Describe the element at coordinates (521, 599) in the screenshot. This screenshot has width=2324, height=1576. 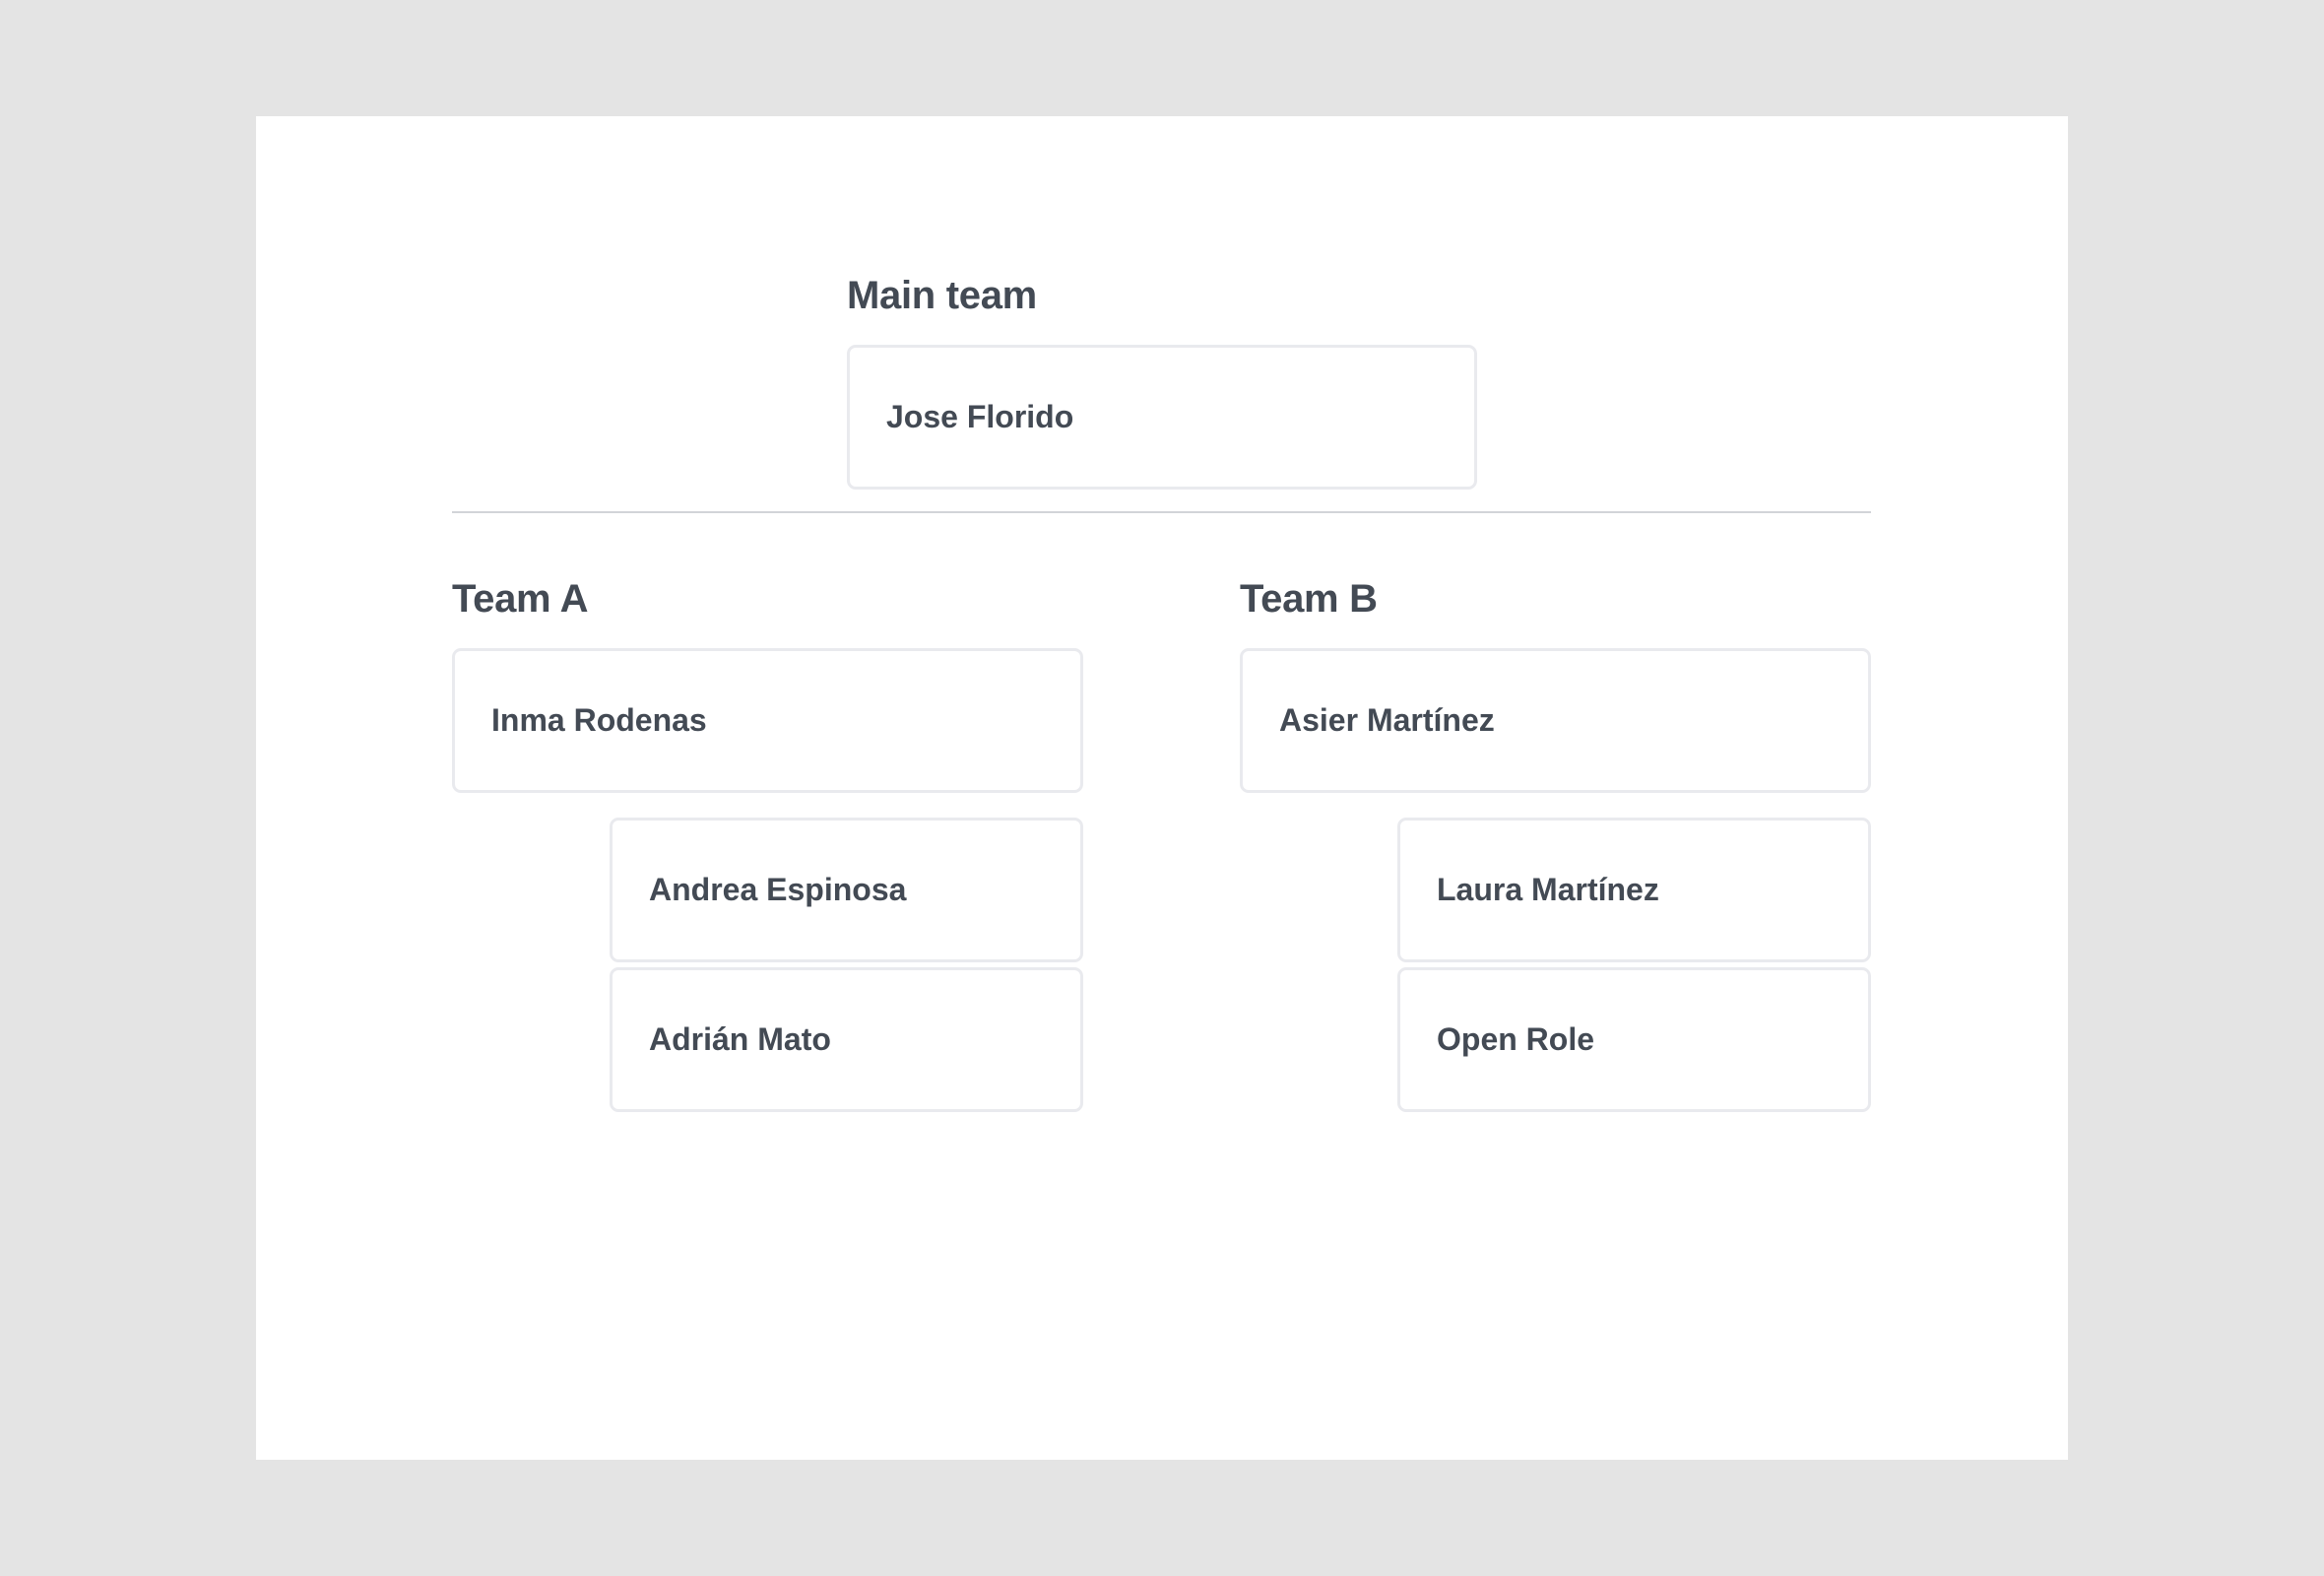
I see `team-a-heading: Team A` at that location.